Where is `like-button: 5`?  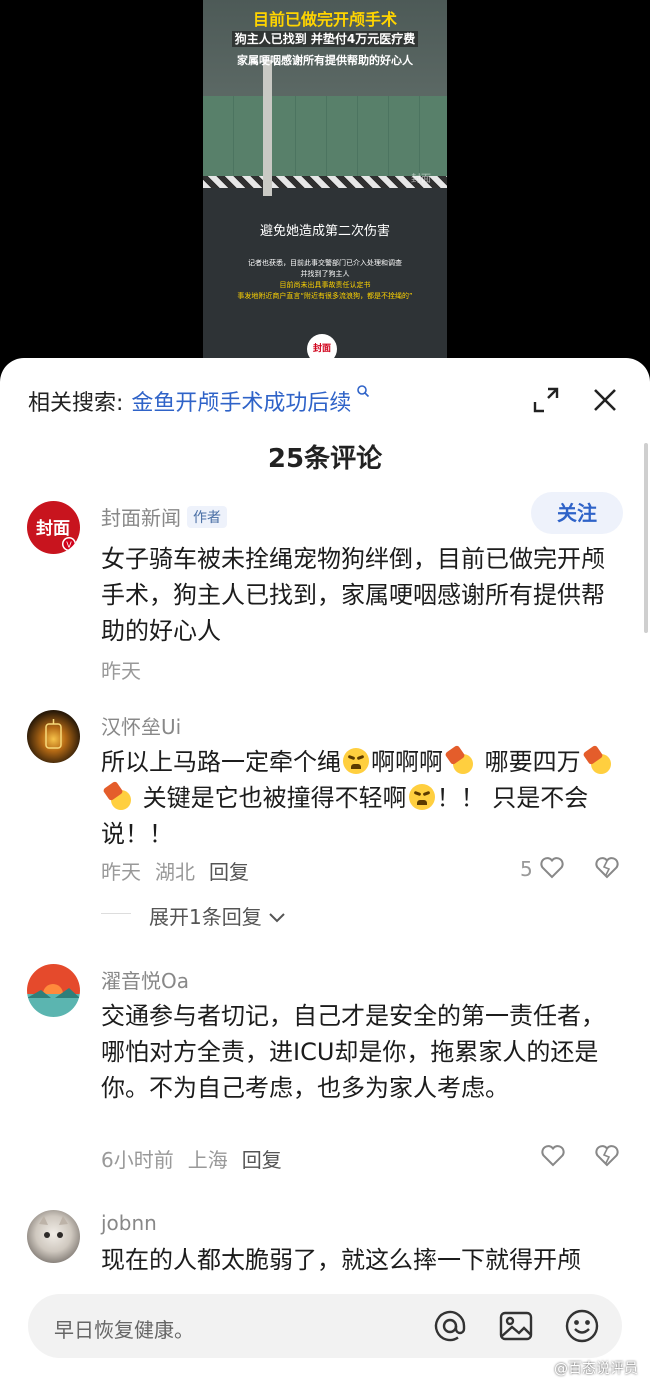 like-button: 5 is located at coordinates (542, 868).